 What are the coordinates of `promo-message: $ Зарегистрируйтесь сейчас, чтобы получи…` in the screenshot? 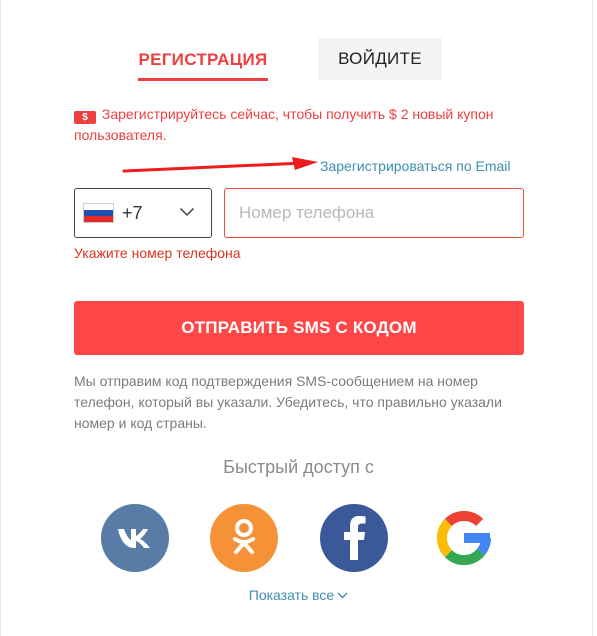 It's located at (304, 125).